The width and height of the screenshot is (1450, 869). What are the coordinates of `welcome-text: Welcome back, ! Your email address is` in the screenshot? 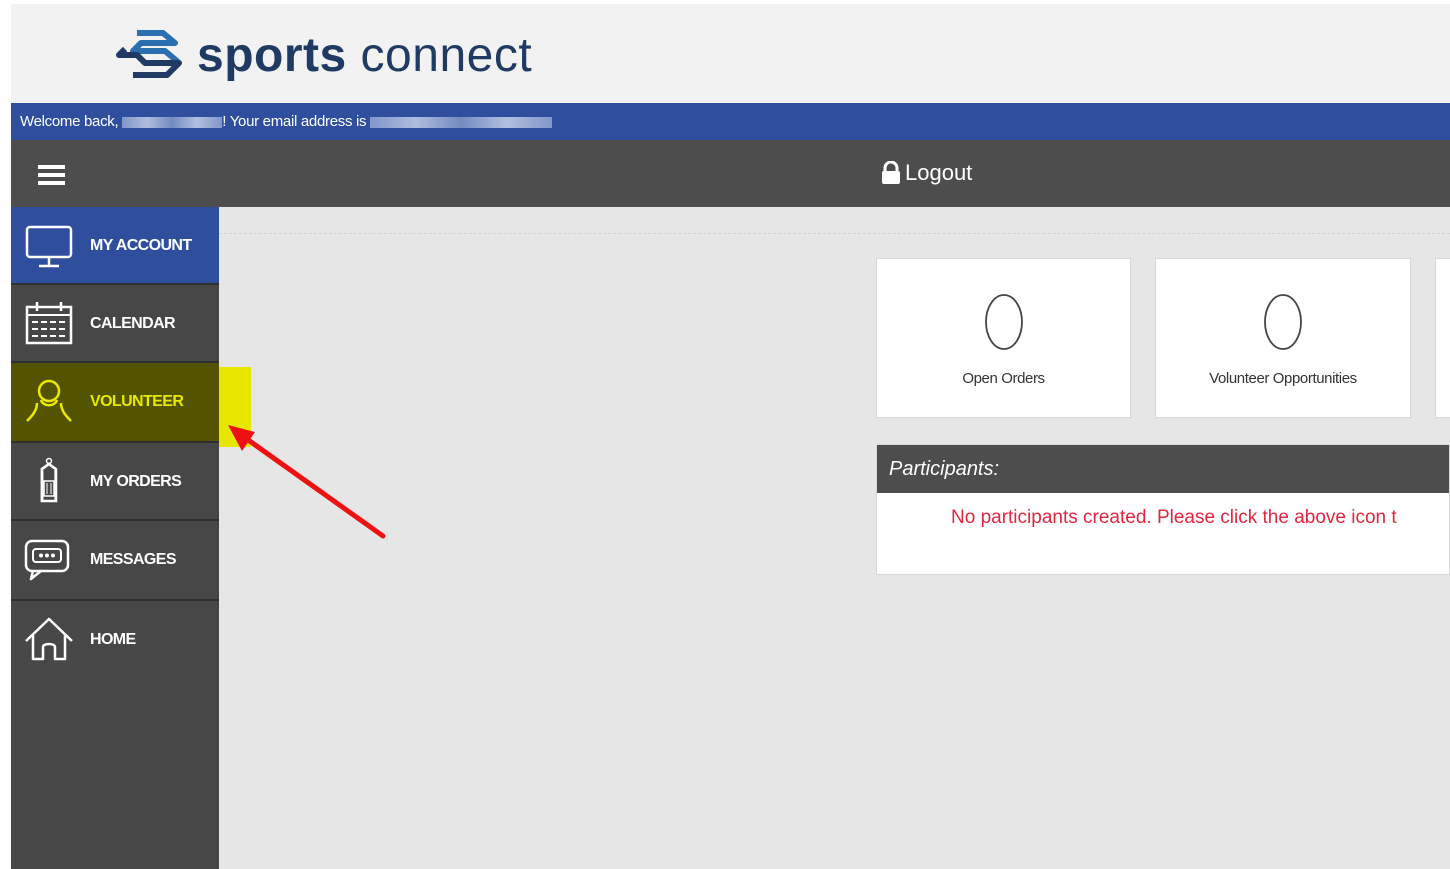 It's located at (286, 121).